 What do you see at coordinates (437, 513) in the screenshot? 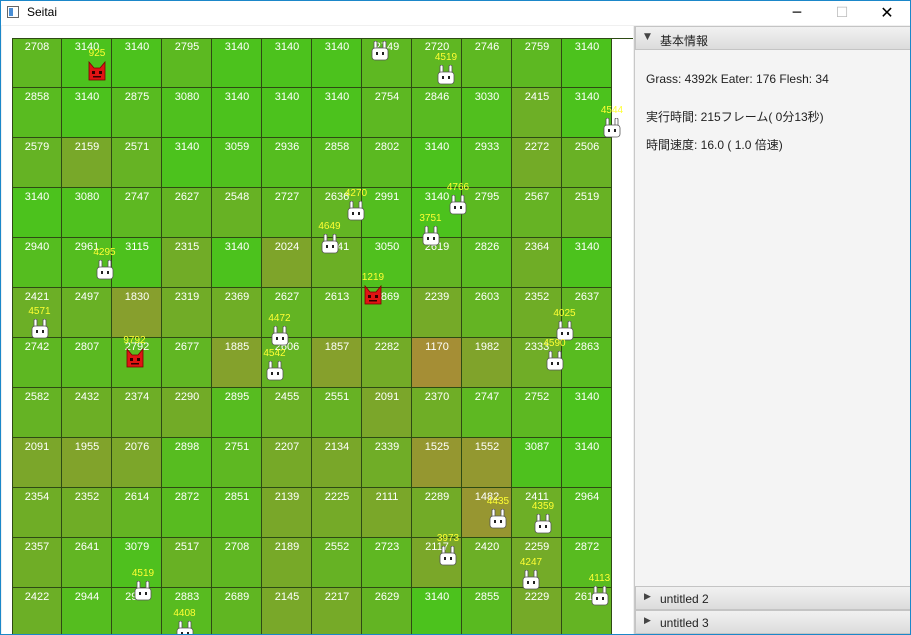
I see `grass-cell: 2289` at bounding box center [437, 513].